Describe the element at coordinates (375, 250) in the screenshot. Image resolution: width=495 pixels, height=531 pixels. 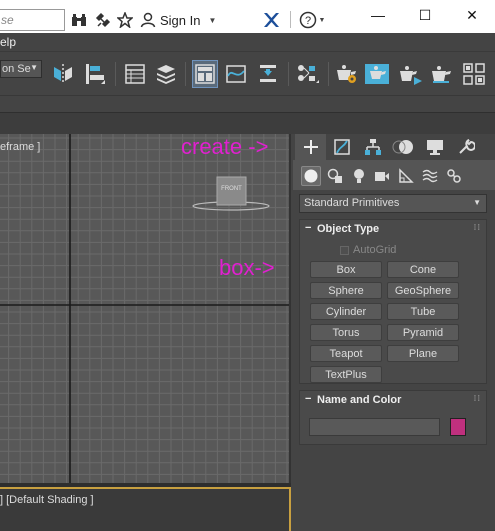
I see `autogrid-label: AutoGrid` at that location.